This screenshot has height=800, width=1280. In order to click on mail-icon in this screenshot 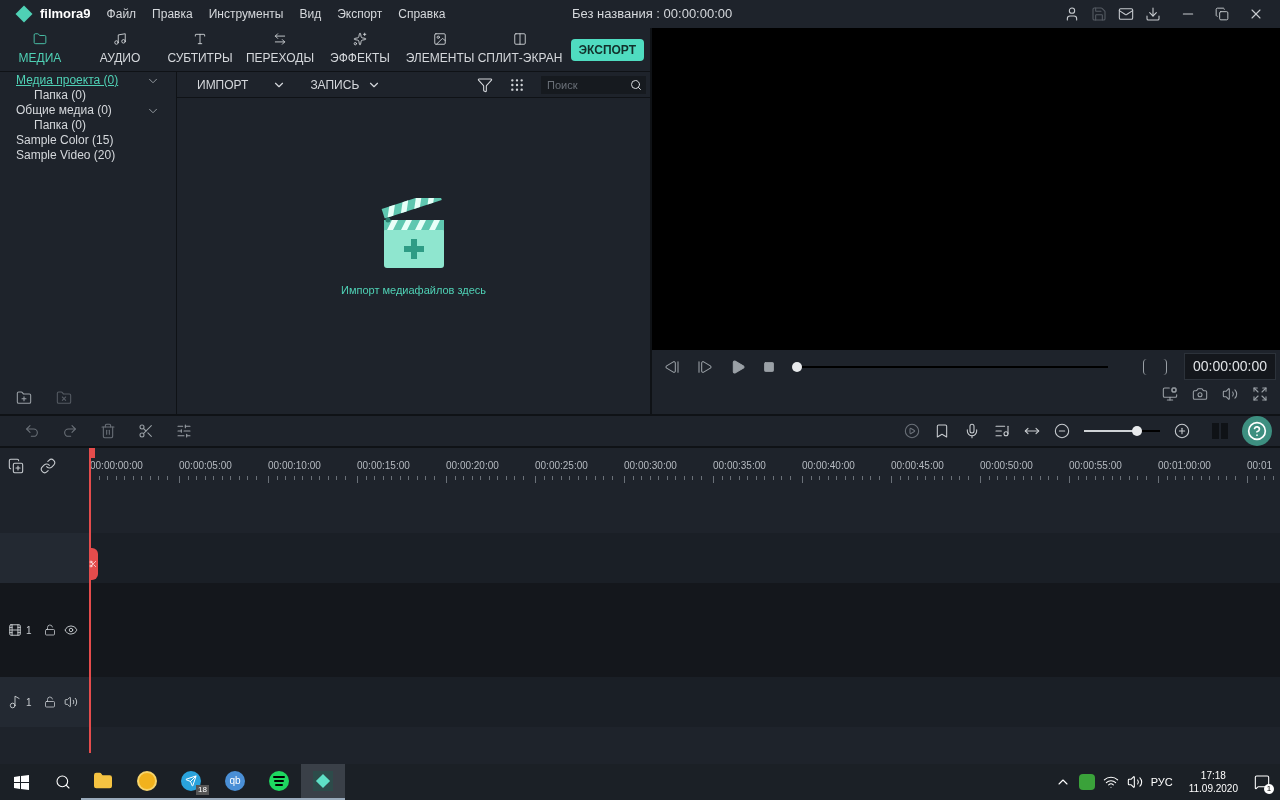, I will do `click(1126, 14)`.